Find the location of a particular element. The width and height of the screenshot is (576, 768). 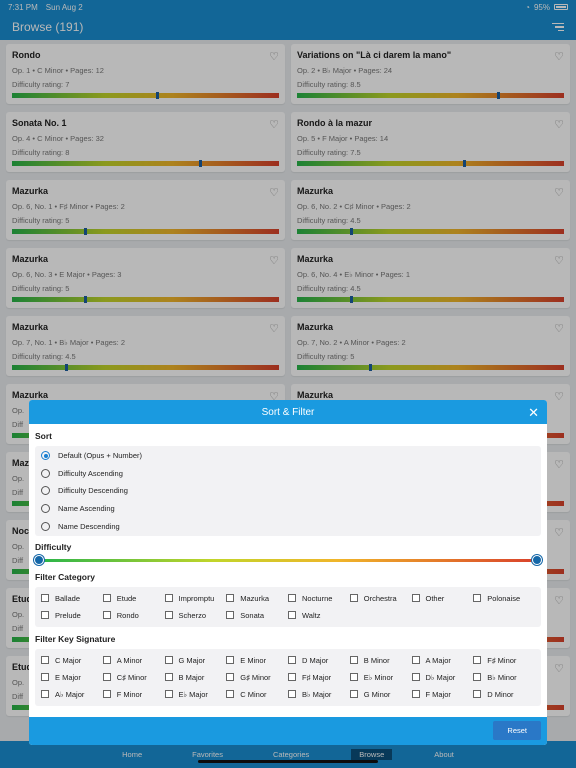

key-checkbox-label: F♯ Minor is located at coordinates (502, 660).